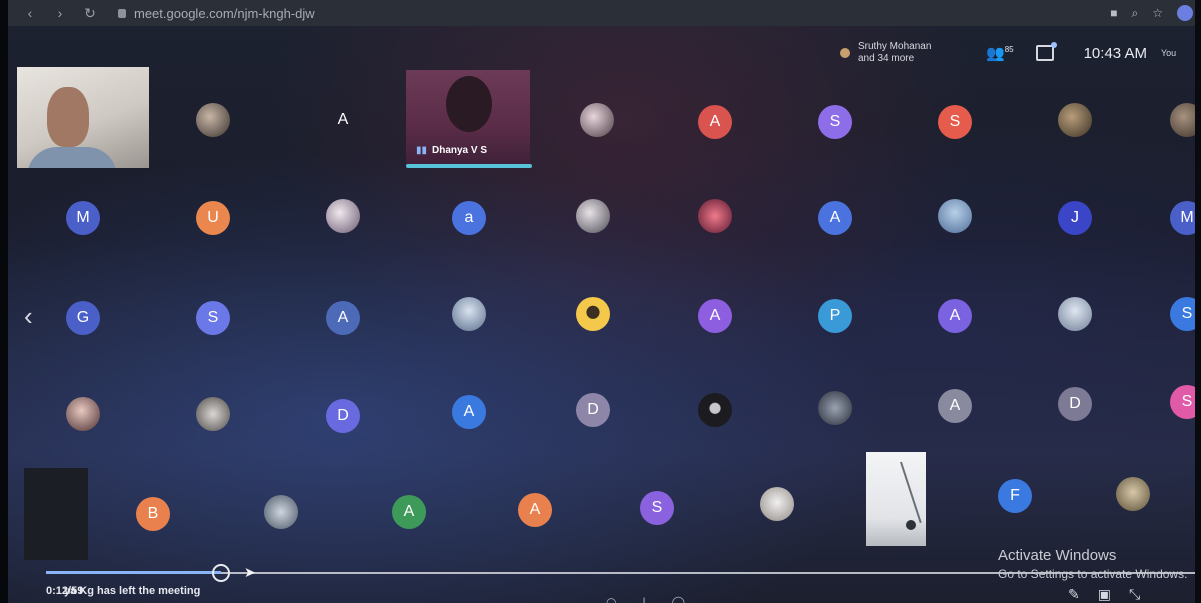 The image size is (1201, 603). Describe the element at coordinates (469, 218) in the screenshot. I see `participant-avatar: a` at that location.